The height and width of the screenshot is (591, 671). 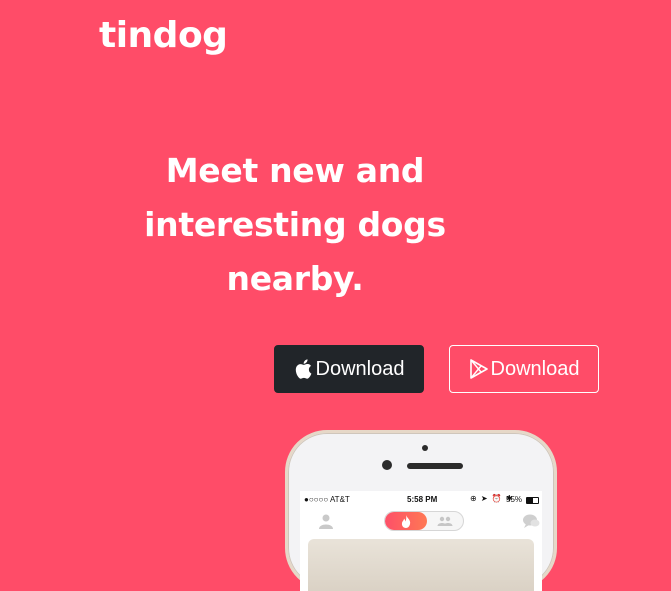 I want to click on app-top-bar, so click(x=421, y=521).